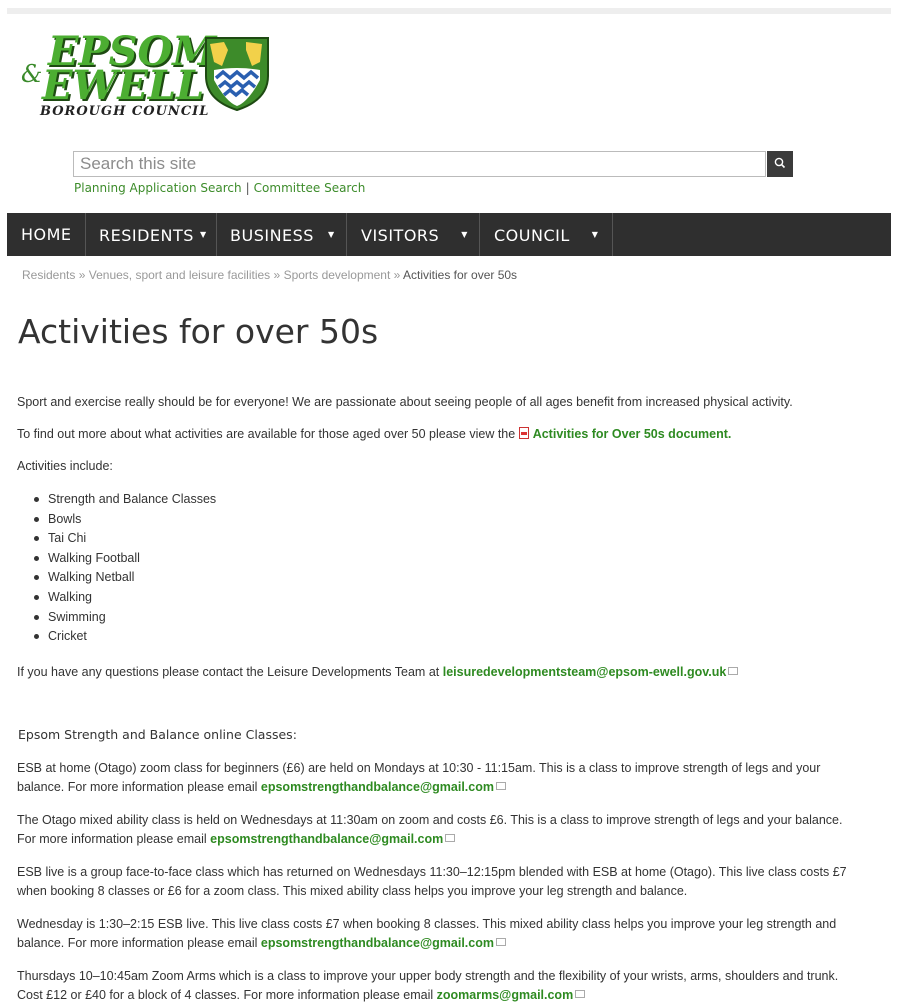  Describe the element at coordinates (400, 235) in the screenshot. I see `nav-visitors-label: VISITORS` at that location.